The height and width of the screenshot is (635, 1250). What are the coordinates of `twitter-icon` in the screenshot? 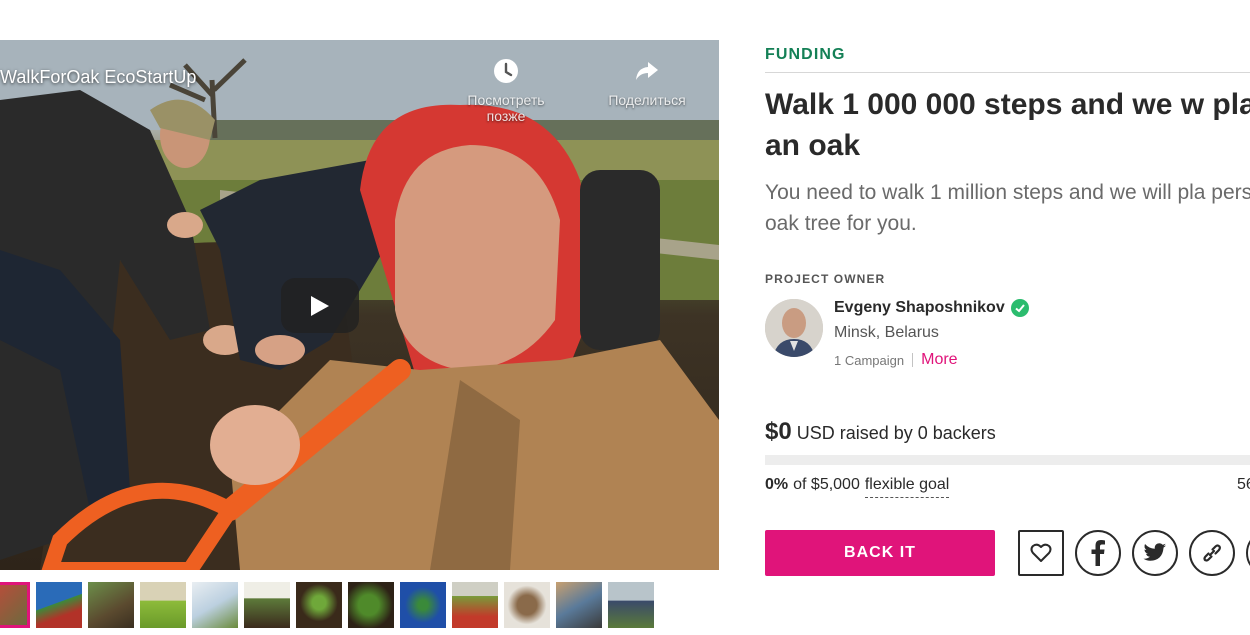 It's located at (1154, 552).